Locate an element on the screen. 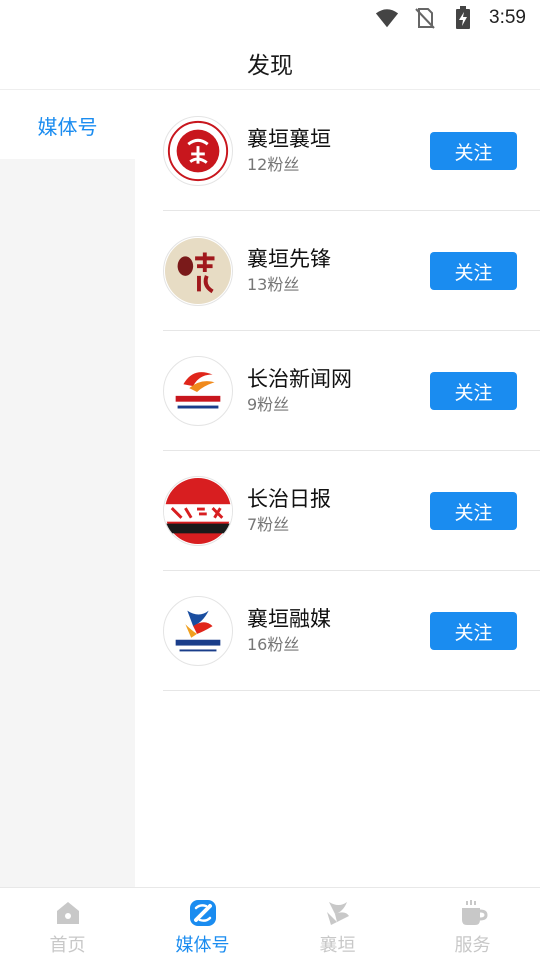  app-header: 发现 is located at coordinates (270, 63).